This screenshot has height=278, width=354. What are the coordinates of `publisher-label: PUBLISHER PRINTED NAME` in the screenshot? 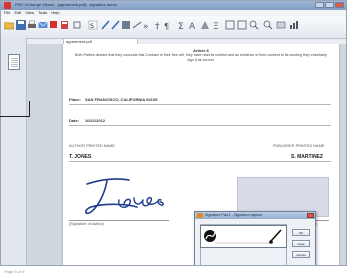 It's located at (299, 146).